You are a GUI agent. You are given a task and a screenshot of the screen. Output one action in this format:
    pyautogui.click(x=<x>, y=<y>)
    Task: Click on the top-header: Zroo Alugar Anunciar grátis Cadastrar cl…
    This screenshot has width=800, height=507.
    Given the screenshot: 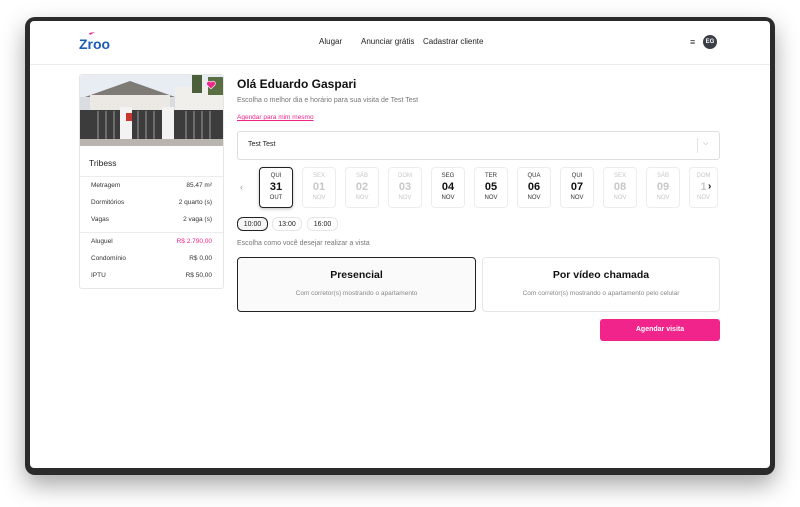 What is the action you would take?
    pyautogui.click(x=400, y=43)
    